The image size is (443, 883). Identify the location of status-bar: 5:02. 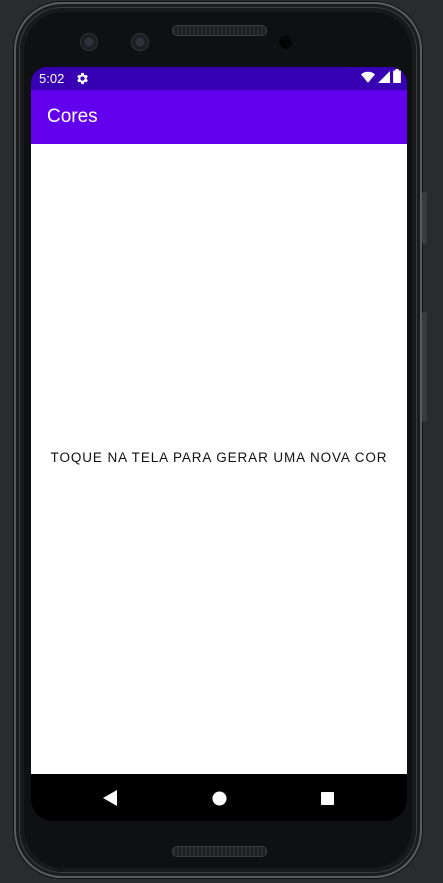
(219, 78).